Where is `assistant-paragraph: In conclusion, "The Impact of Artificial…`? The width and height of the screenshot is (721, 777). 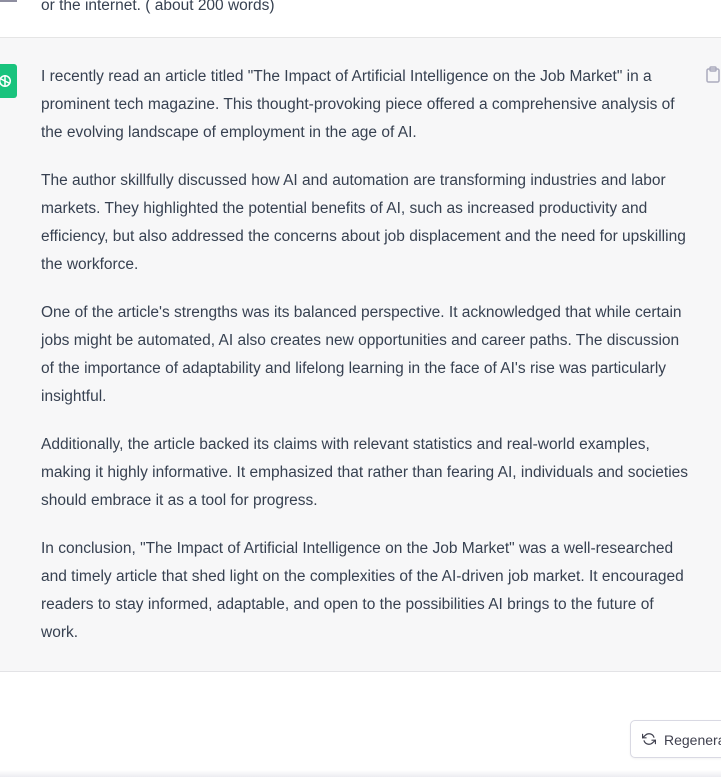
assistant-paragraph: In conclusion, "The Impact of Artificial… is located at coordinates (362, 590).